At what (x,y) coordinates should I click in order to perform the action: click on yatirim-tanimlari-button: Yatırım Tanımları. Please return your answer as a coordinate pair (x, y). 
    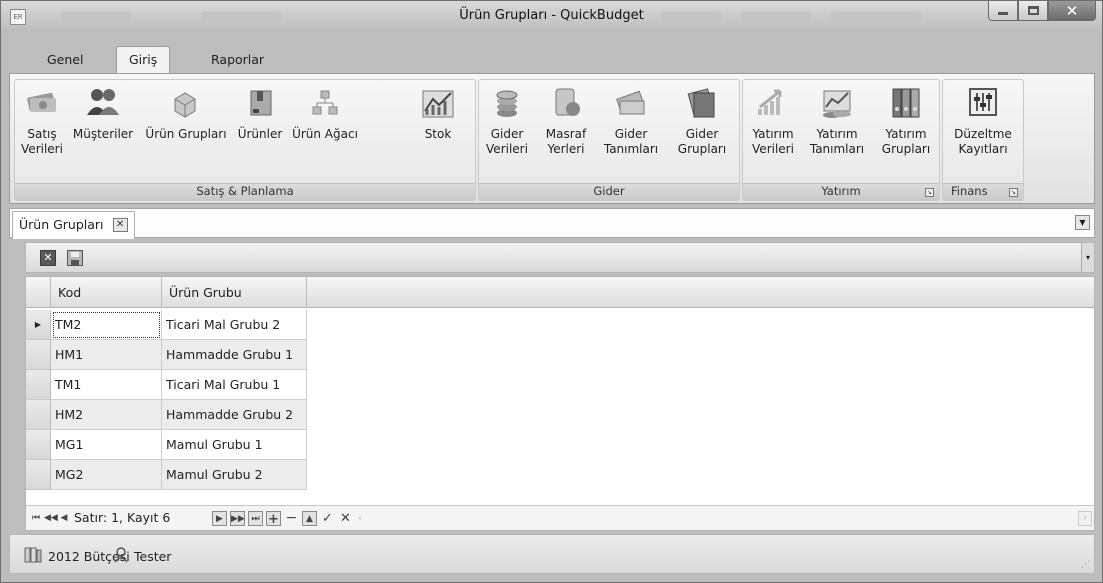
    Looking at the image, I should click on (837, 121).